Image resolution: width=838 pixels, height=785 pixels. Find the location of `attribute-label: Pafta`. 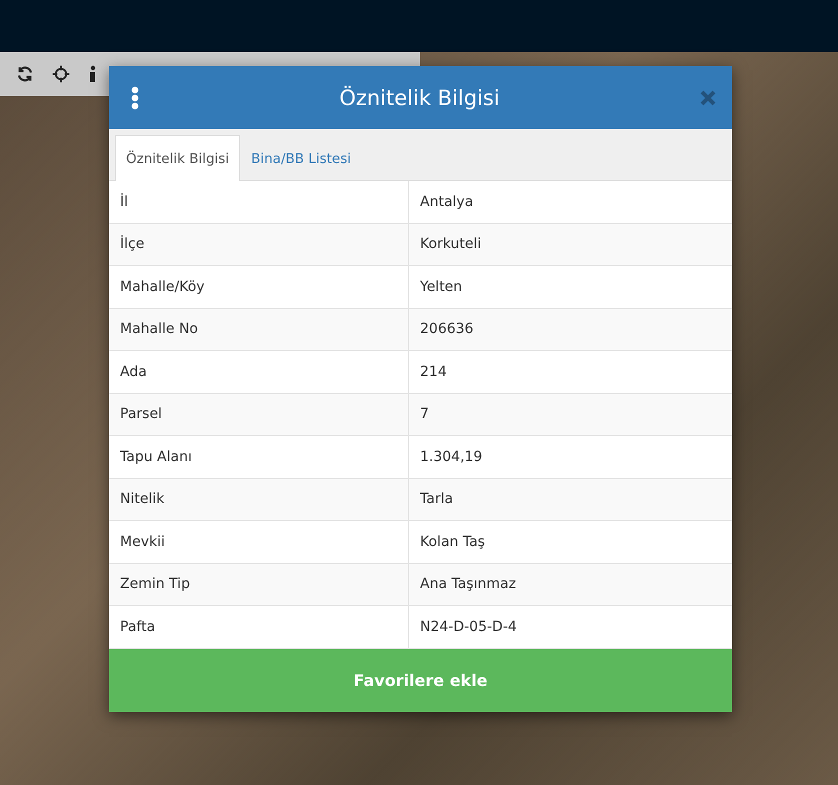

attribute-label: Pafta is located at coordinates (137, 627).